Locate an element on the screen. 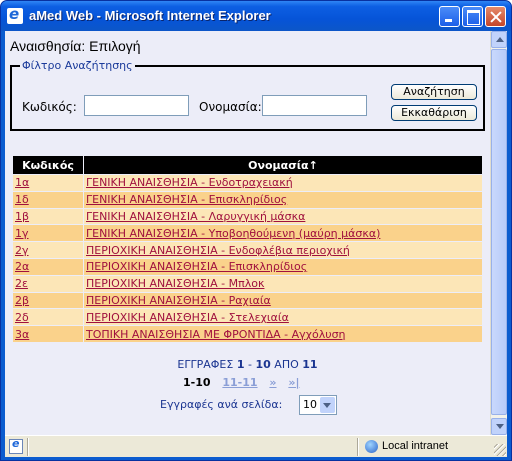 Image resolution: width=512 pixels, height=461 pixels. column-header-code: Κωδικός is located at coordinates (48, 165).